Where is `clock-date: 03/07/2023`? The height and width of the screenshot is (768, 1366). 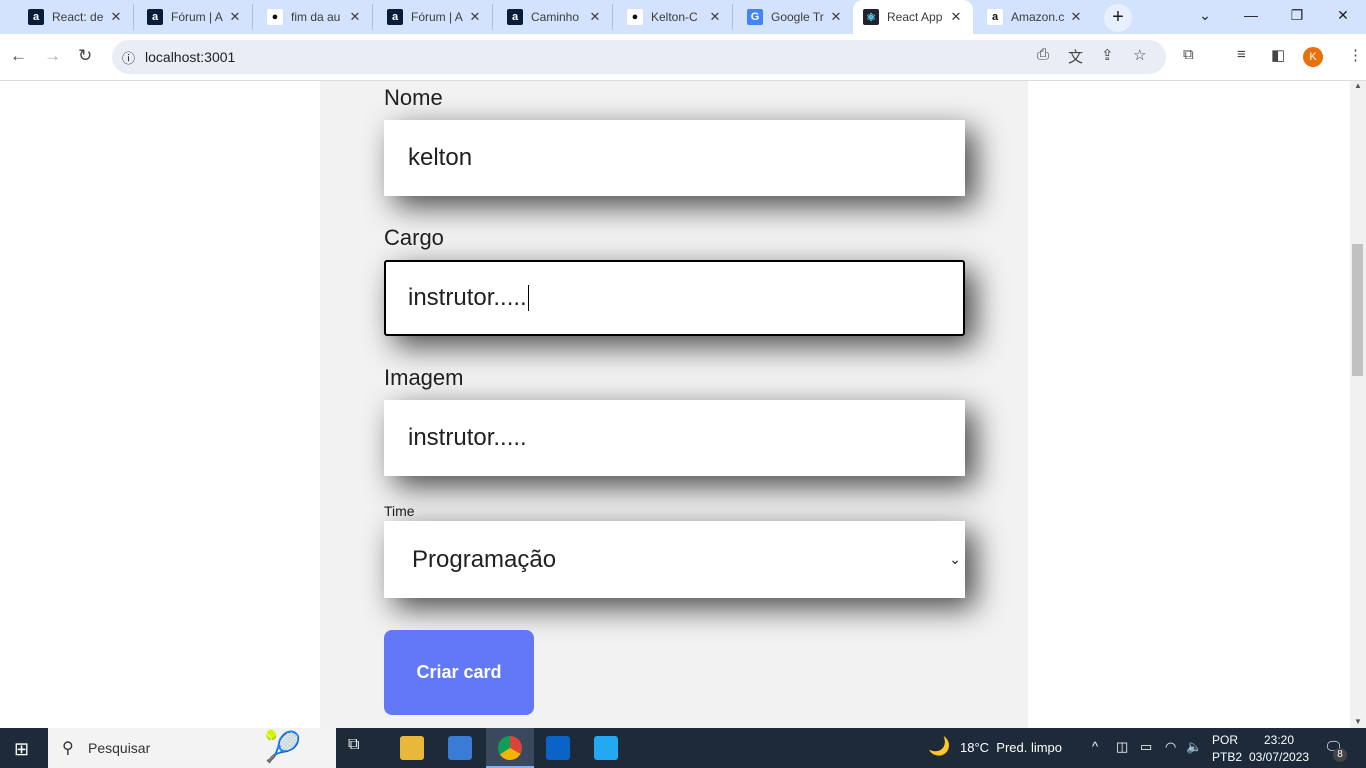
clock-date: 03/07/2023 is located at coordinates (1279, 757).